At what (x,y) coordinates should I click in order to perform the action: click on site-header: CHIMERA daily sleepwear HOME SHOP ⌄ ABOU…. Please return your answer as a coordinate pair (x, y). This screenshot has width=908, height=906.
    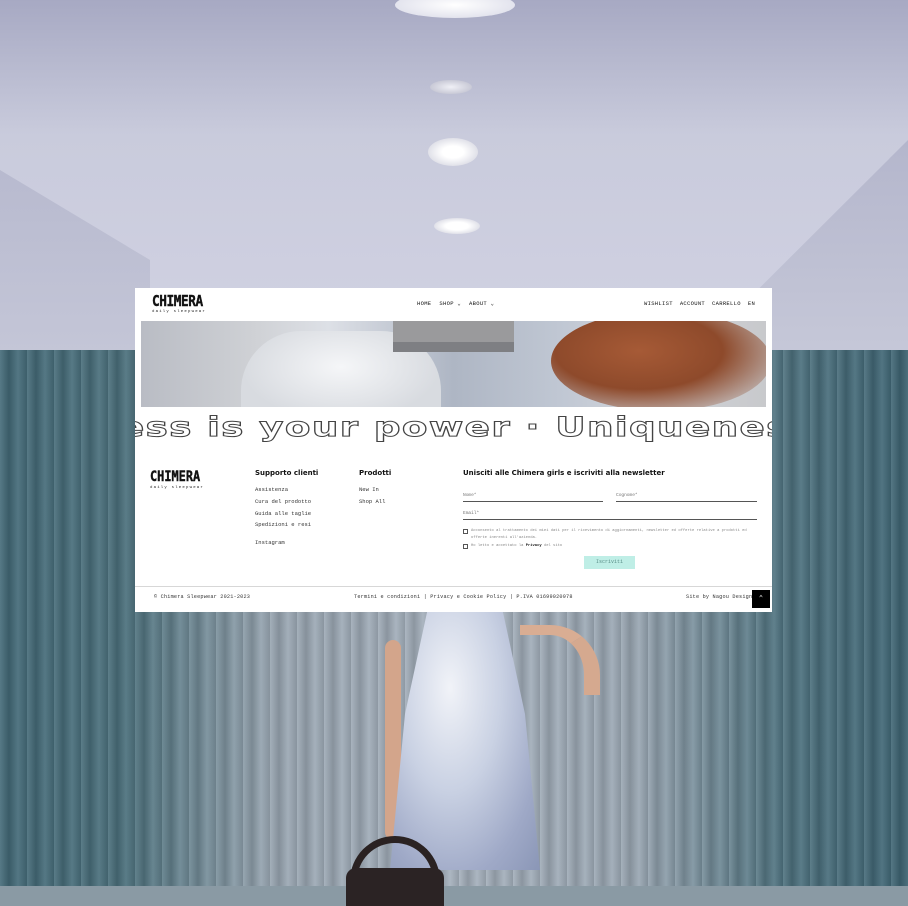
    Looking at the image, I should click on (453, 304).